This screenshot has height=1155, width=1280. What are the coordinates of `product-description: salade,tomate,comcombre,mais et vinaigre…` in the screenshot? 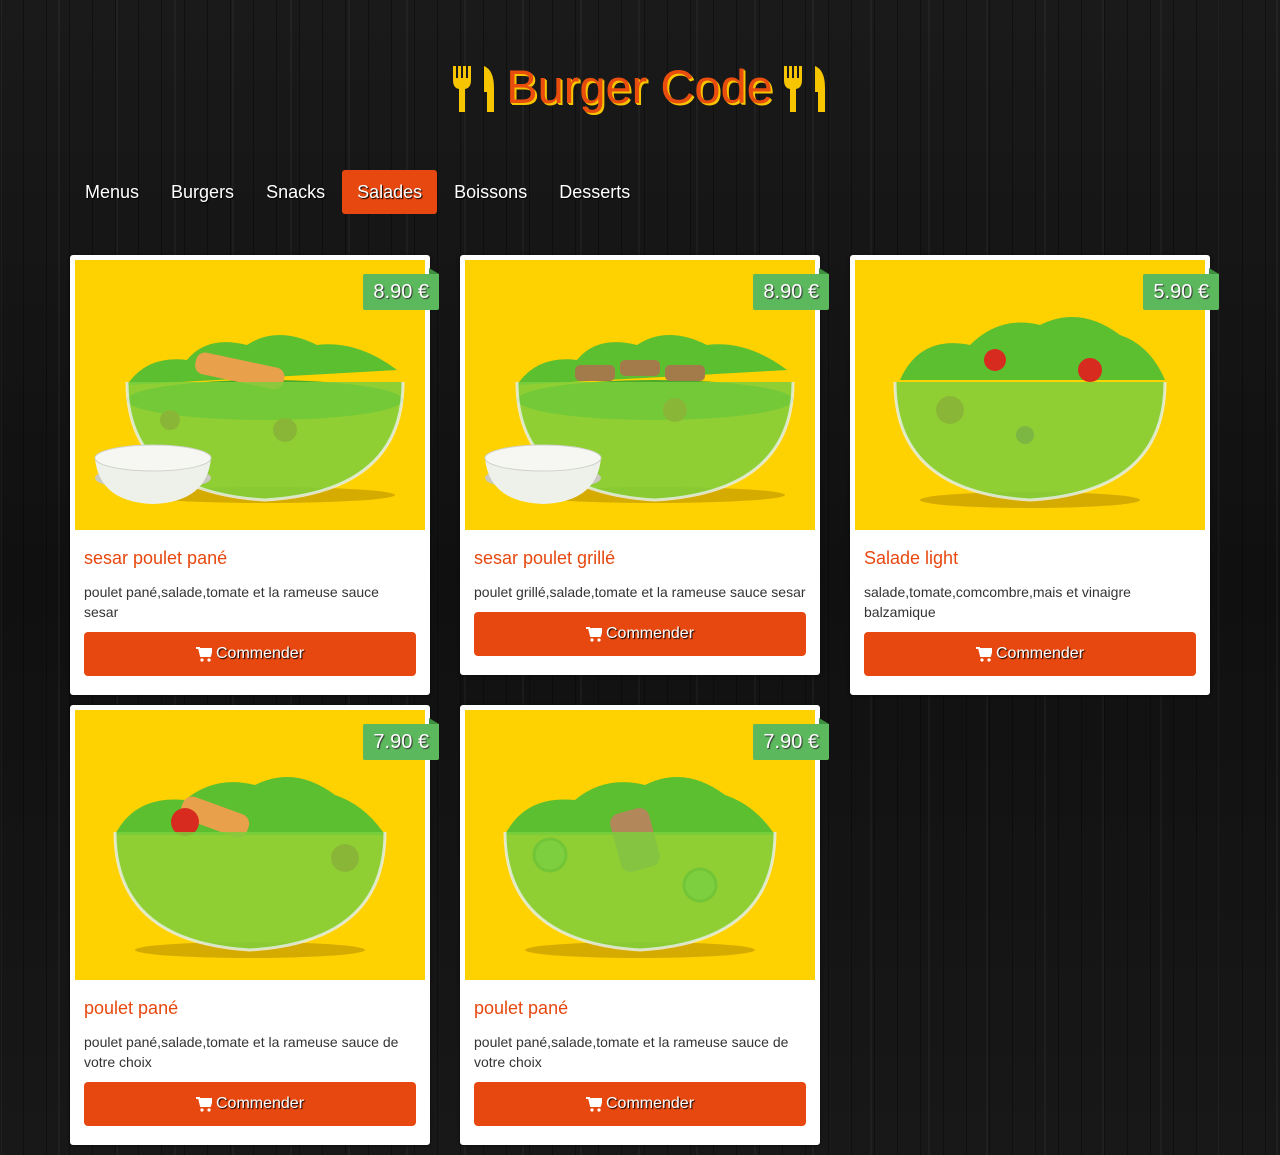 It's located at (997, 602).